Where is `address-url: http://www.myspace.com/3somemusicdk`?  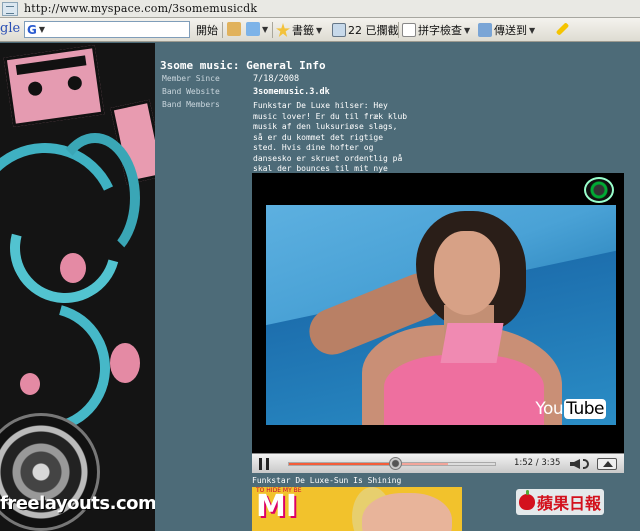
address-url: http://www.myspace.com/3somemusicdk is located at coordinates (140, 8).